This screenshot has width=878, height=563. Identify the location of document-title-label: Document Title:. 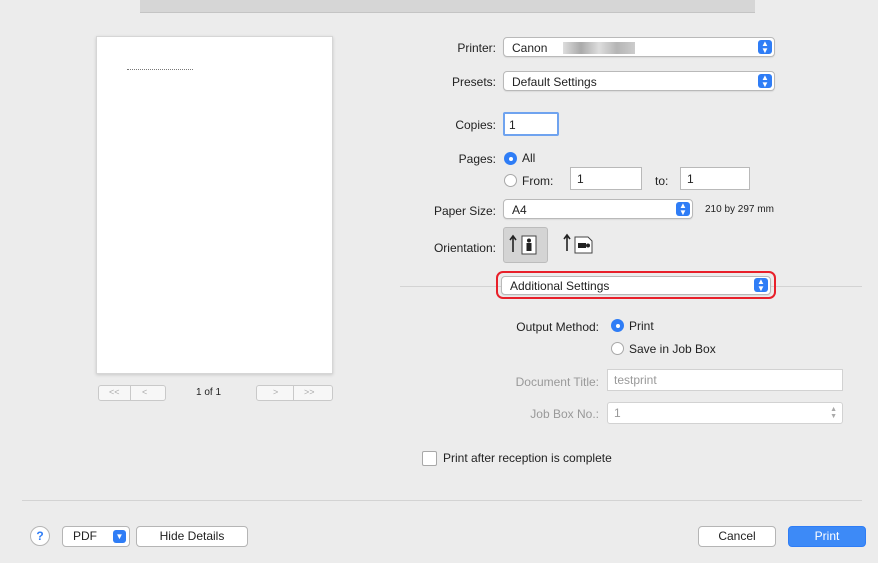
(557, 382).